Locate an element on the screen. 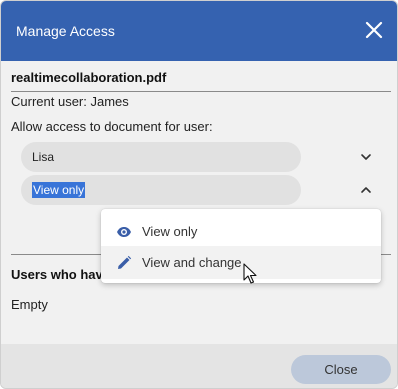 The width and height of the screenshot is (398, 389). permission-select-value: View only is located at coordinates (59, 190).